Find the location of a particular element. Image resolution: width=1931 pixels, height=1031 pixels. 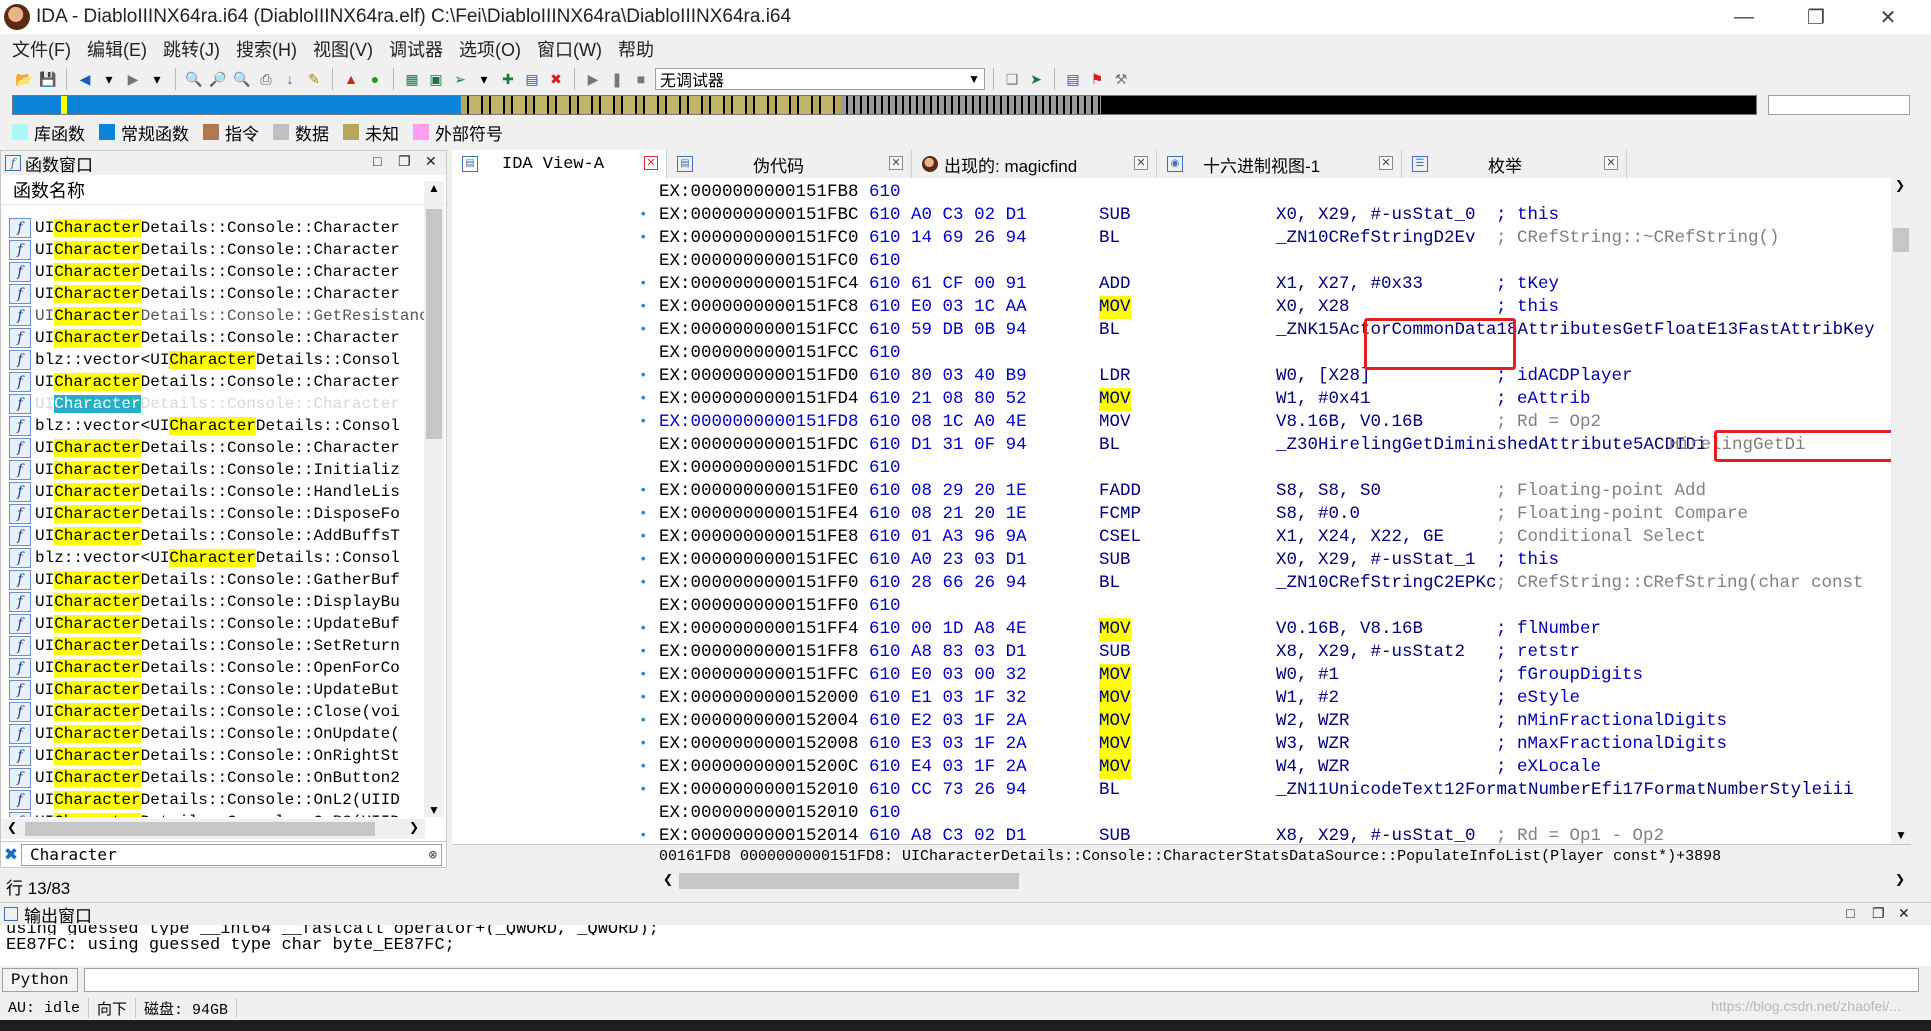

tab-occurrences: 出现的: magicfind ✕ is located at coordinates (1034, 164).